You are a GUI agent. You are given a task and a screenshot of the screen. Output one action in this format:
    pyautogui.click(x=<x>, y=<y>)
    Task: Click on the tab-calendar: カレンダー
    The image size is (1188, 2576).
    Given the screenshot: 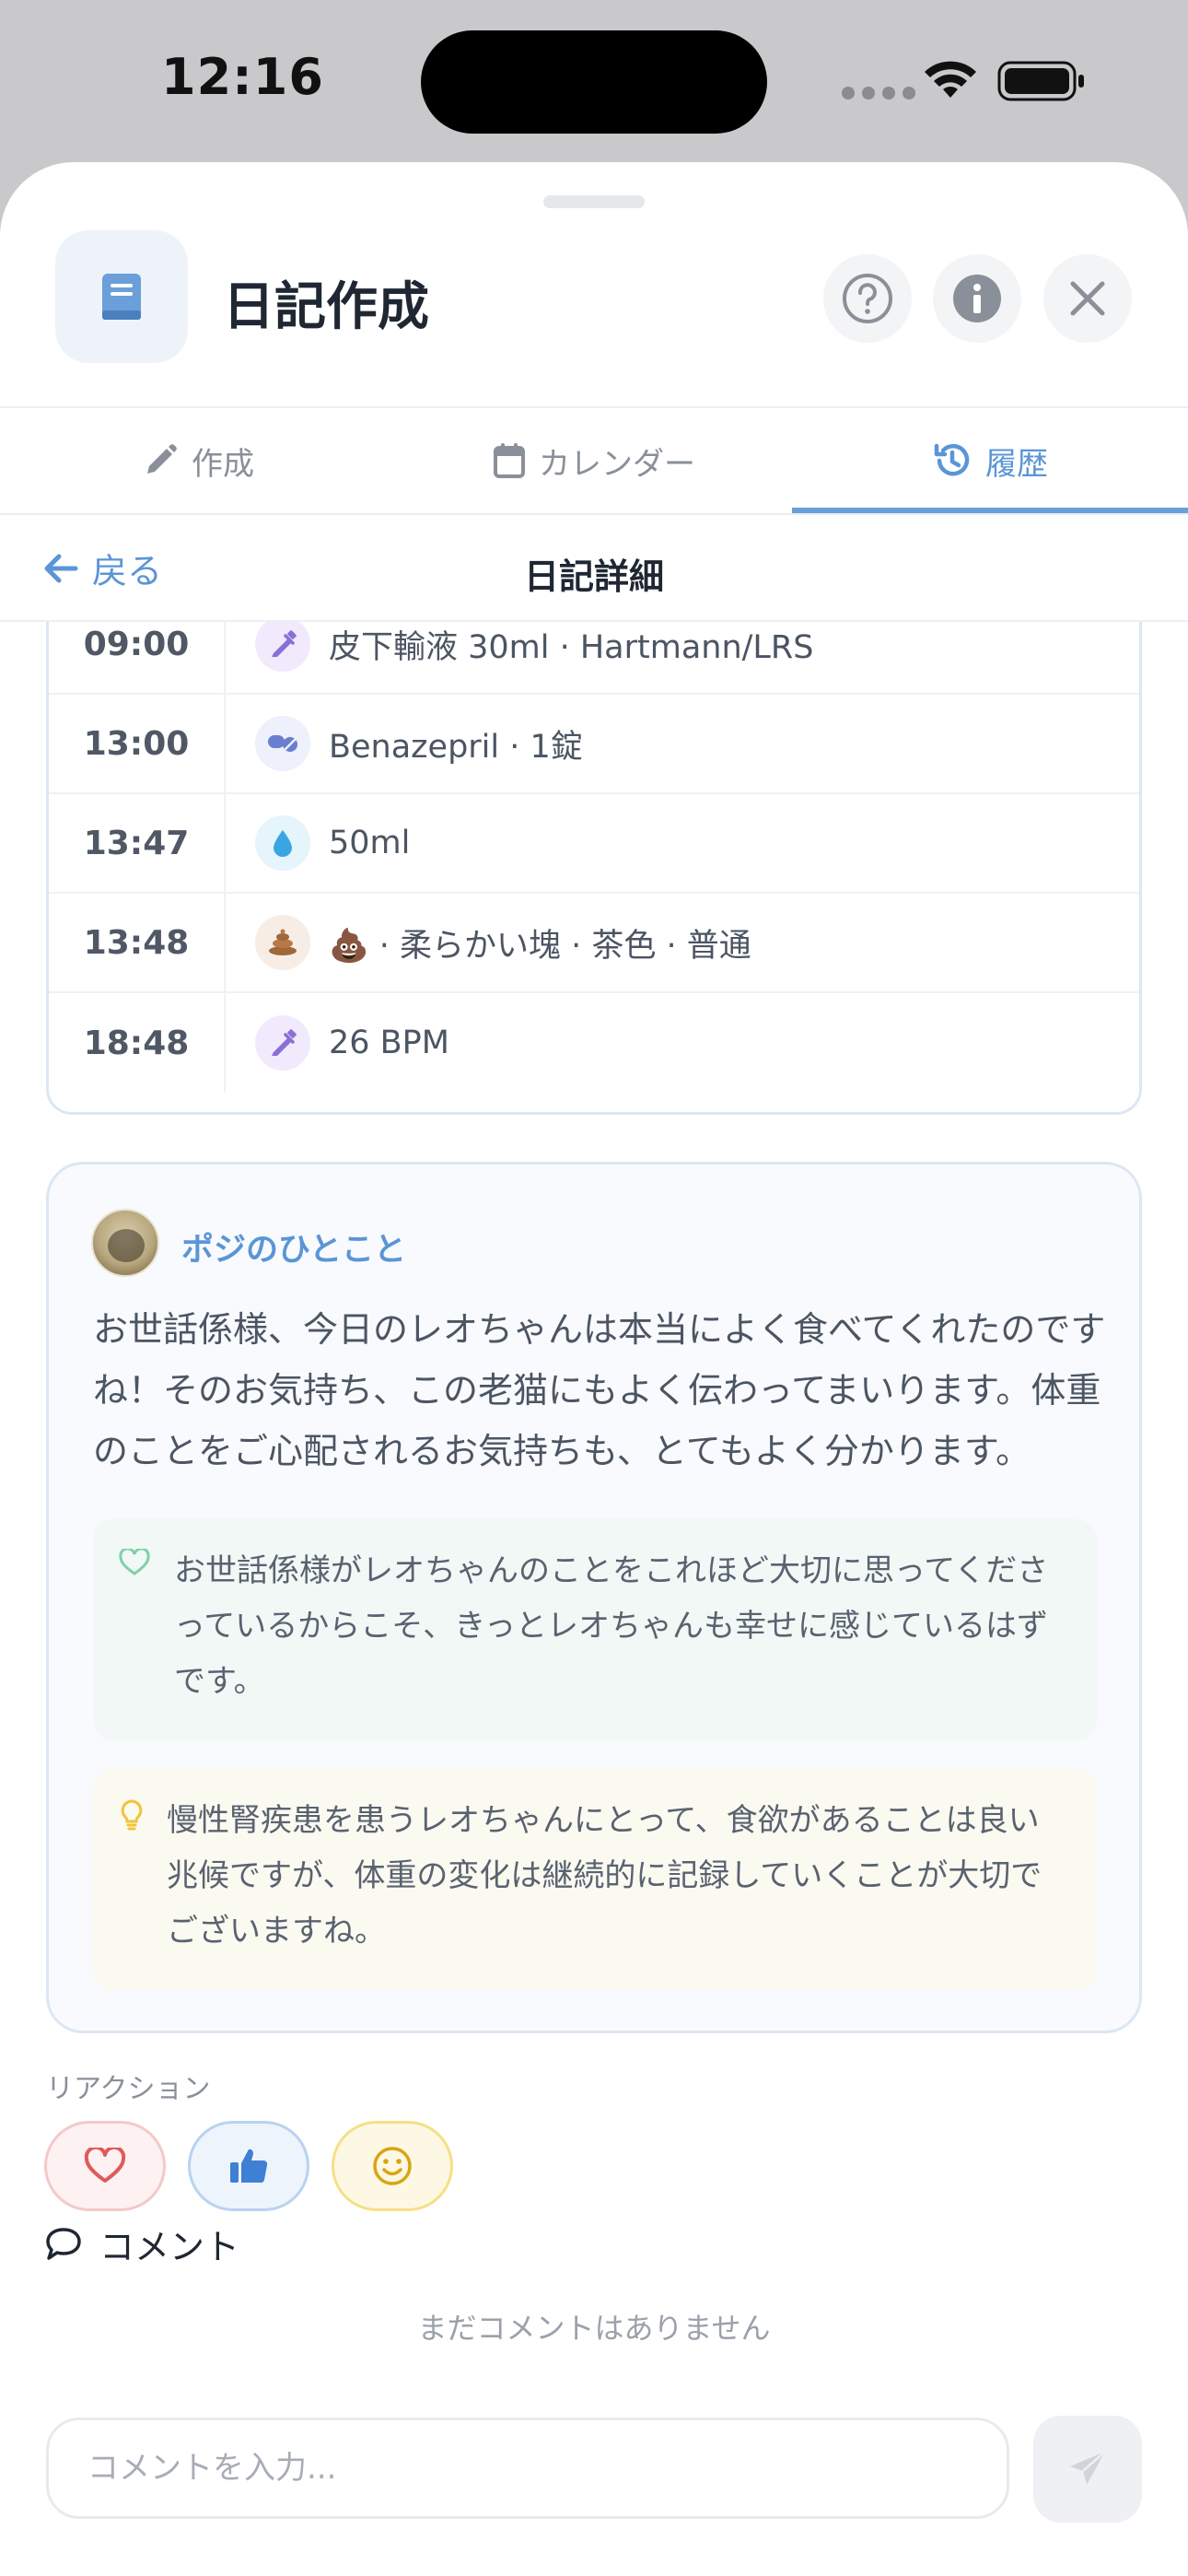 What is the action you would take?
    pyautogui.click(x=594, y=460)
    